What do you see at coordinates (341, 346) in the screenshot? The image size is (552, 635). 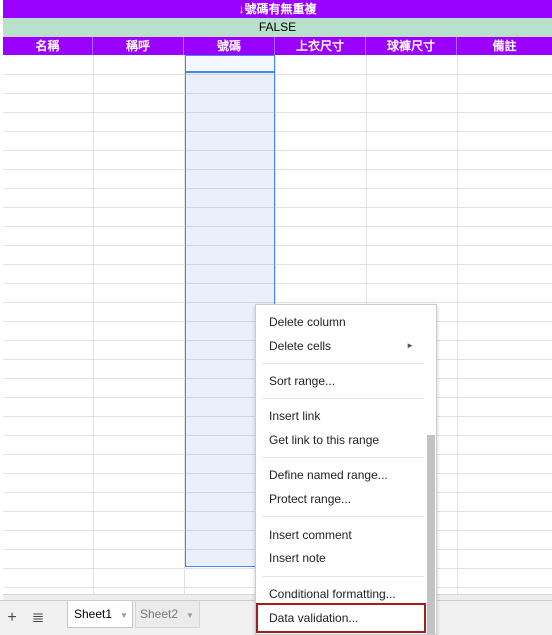 I see `menu-item-delete-cells: Delete cells ►` at bounding box center [341, 346].